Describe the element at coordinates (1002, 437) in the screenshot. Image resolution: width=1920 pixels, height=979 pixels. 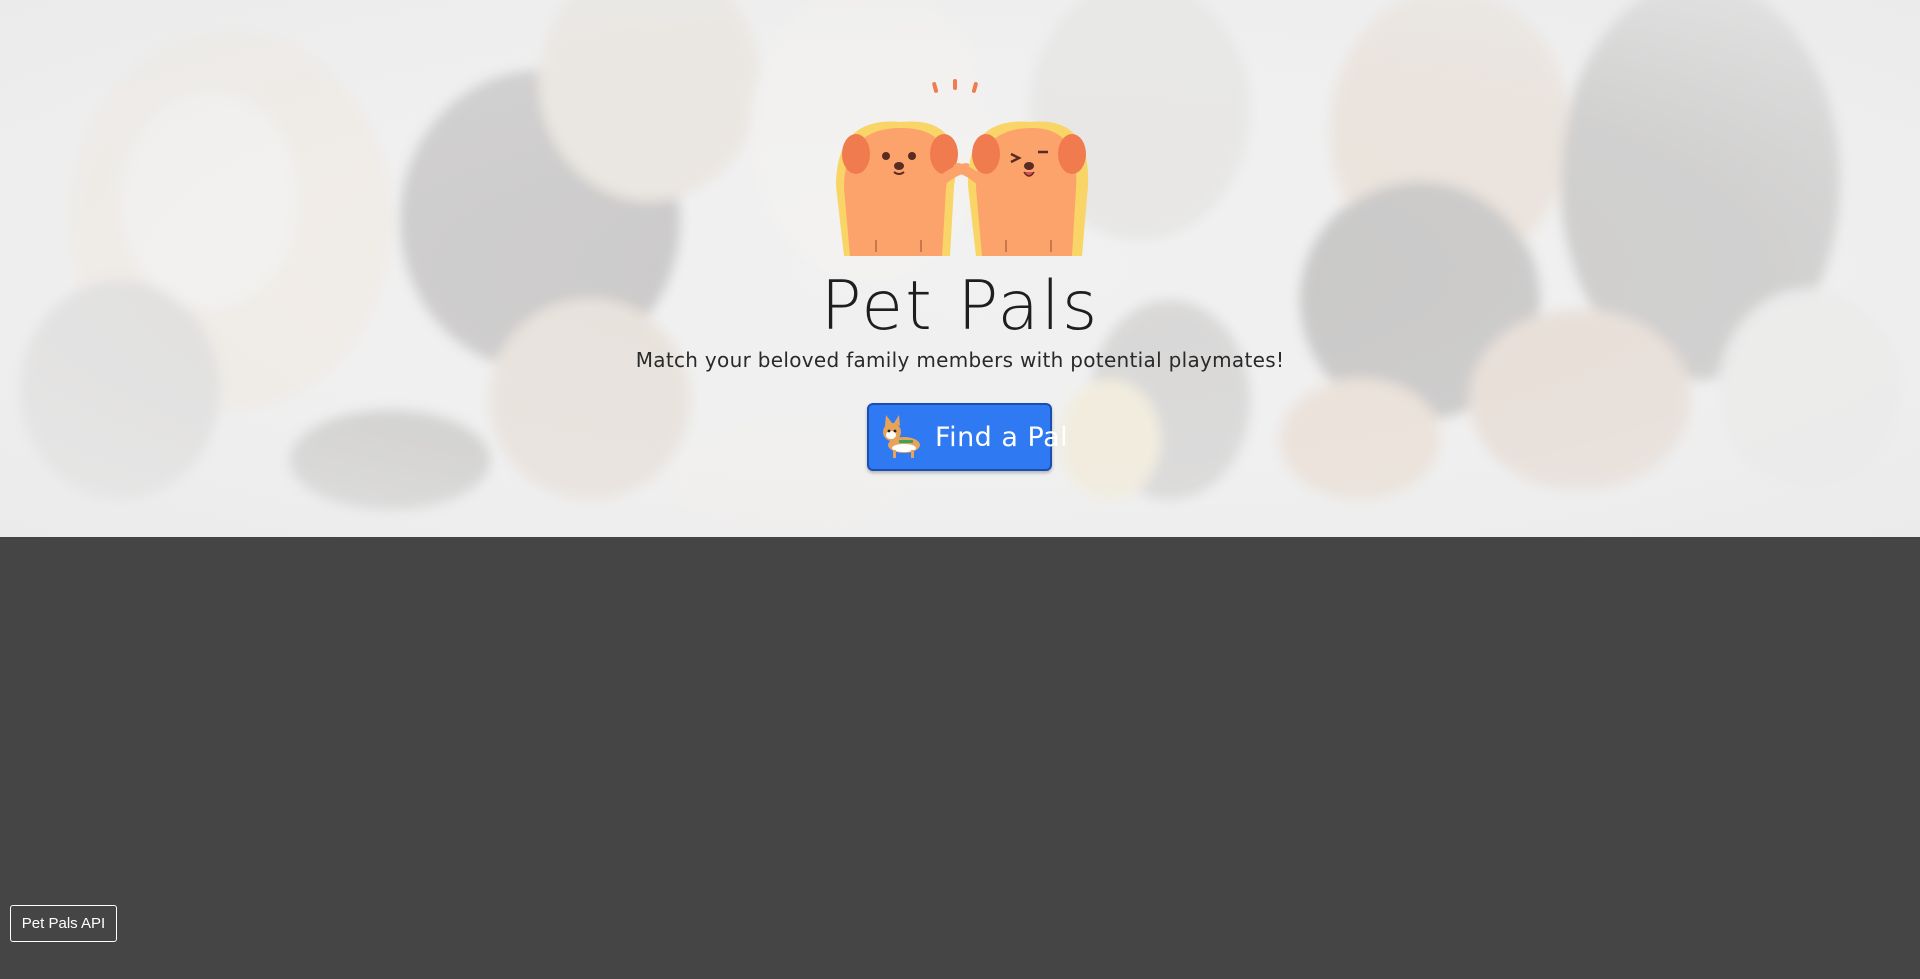
I see `find-a-pal-label: Find a Pal` at that location.